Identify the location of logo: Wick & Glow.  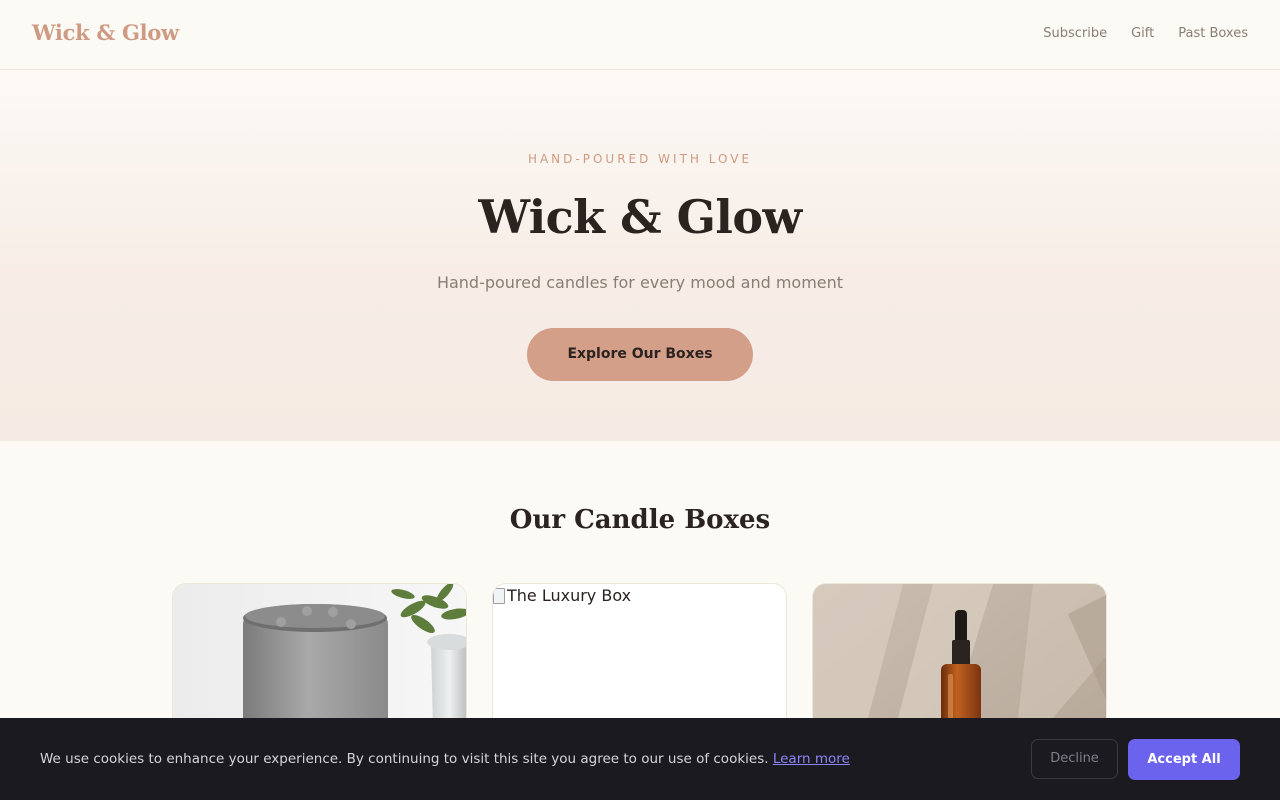
(105, 32).